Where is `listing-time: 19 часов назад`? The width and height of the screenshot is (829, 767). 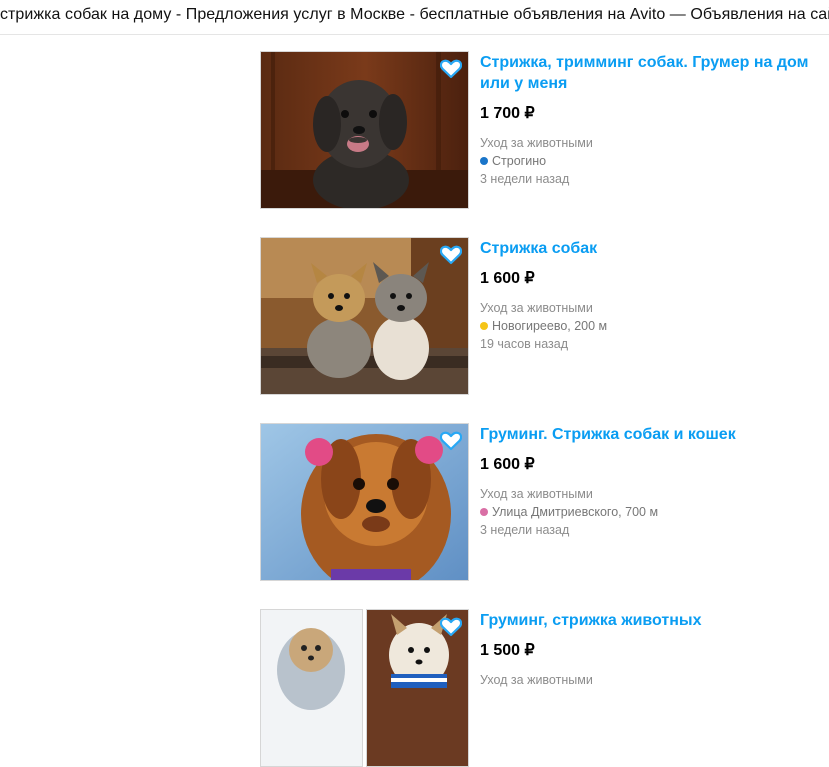 listing-time: 19 часов назад is located at coordinates (524, 344).